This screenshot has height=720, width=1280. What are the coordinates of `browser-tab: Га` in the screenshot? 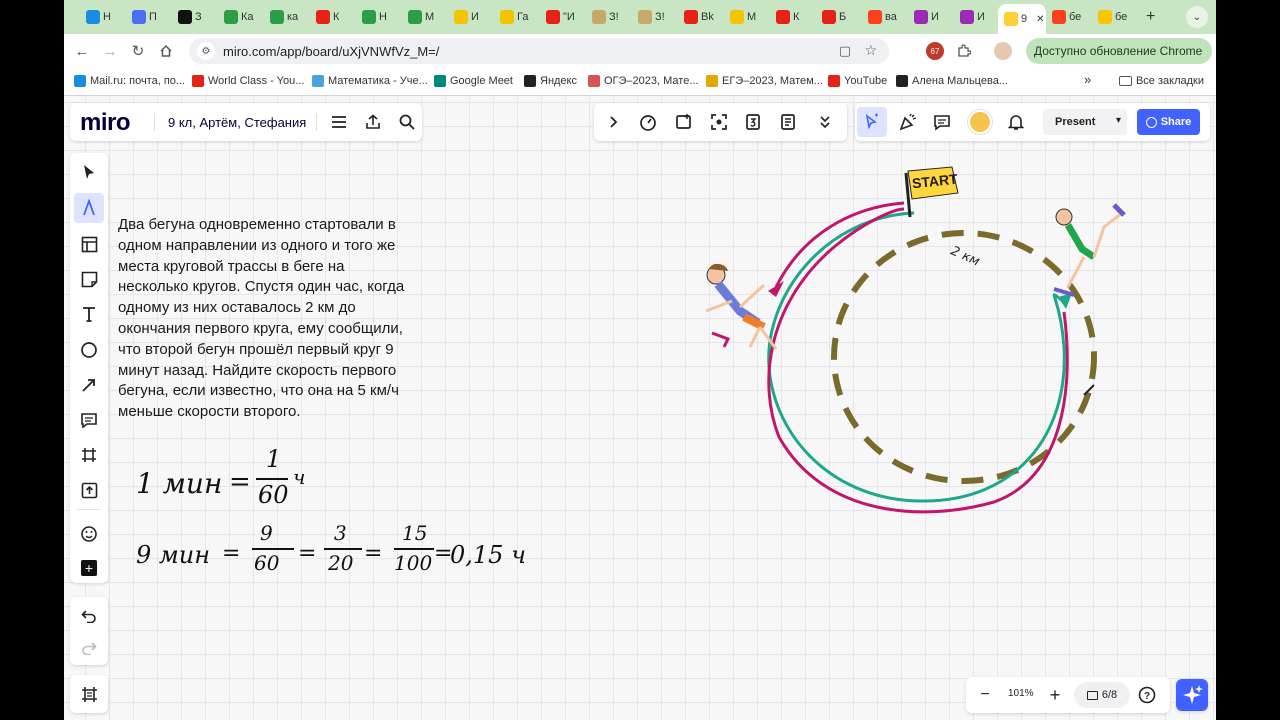 It's located at (520, 17).